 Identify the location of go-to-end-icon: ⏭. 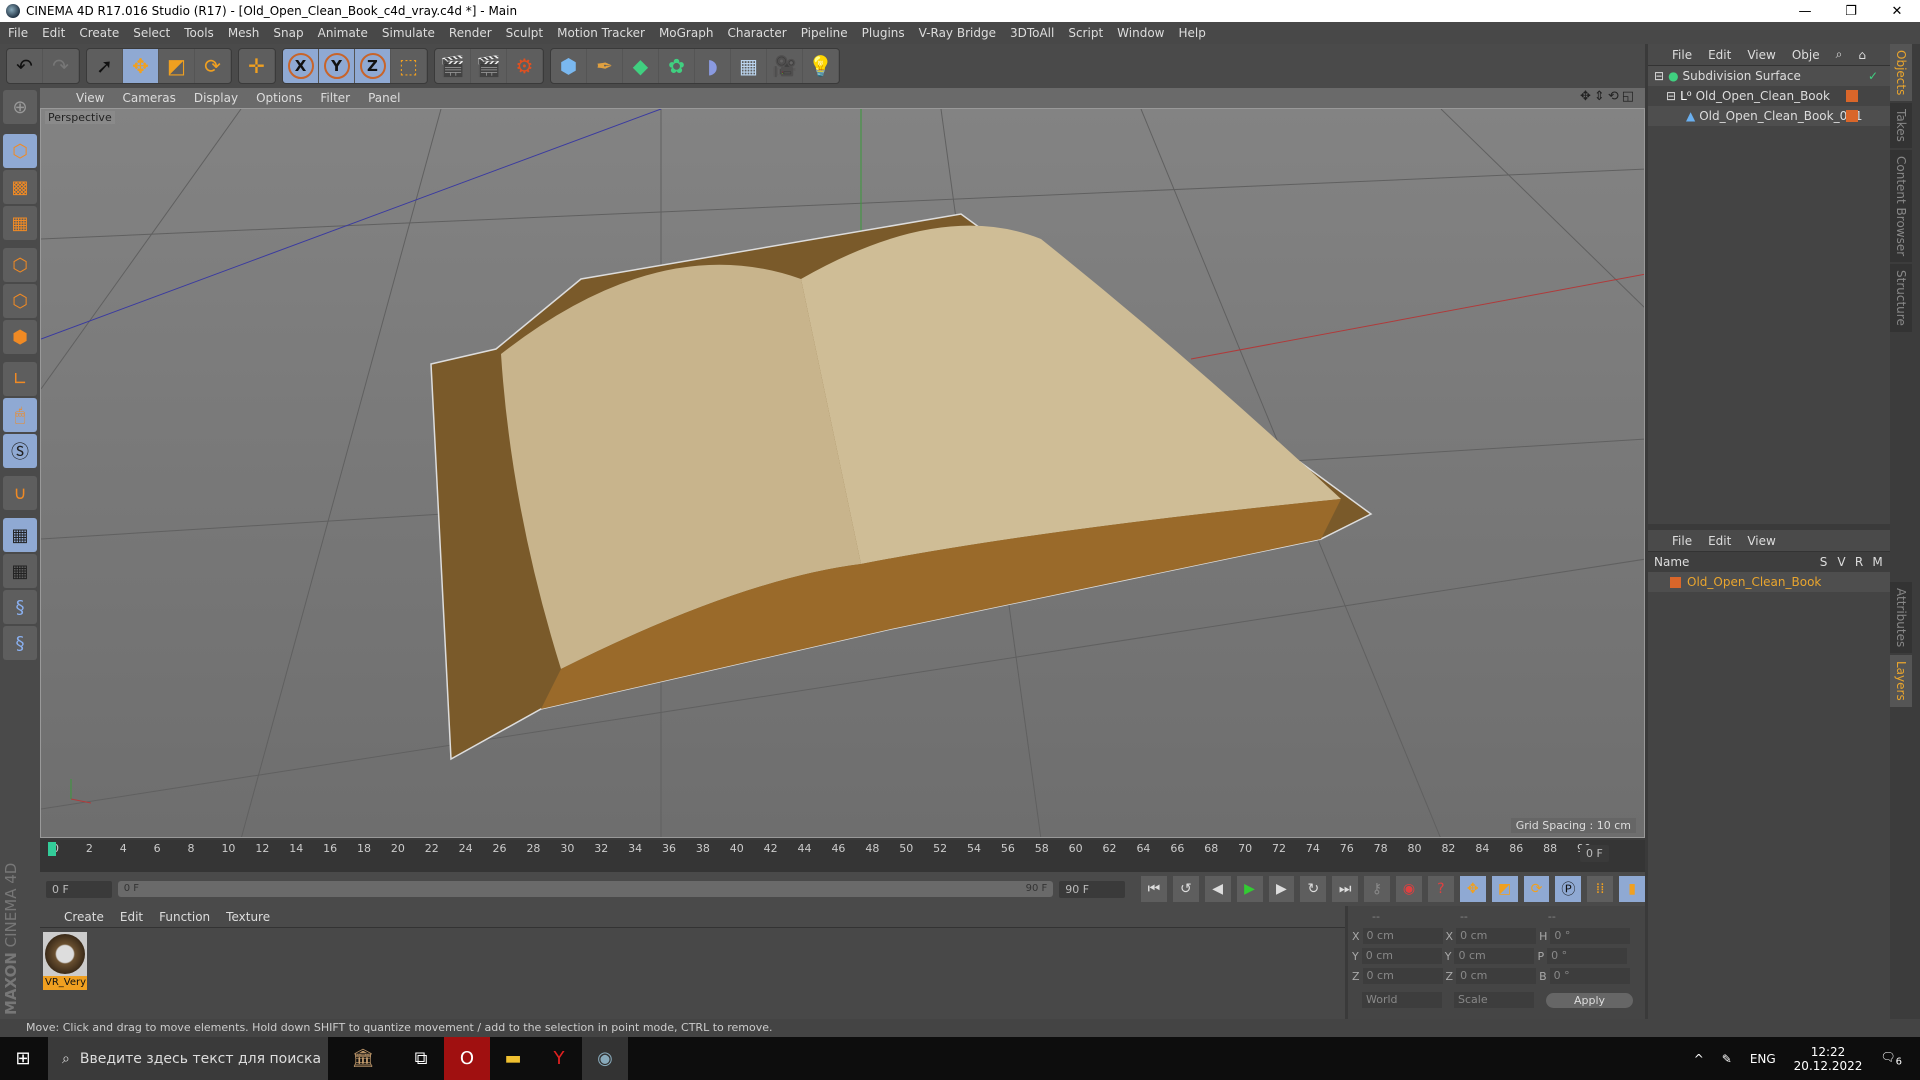
(1345, 889).